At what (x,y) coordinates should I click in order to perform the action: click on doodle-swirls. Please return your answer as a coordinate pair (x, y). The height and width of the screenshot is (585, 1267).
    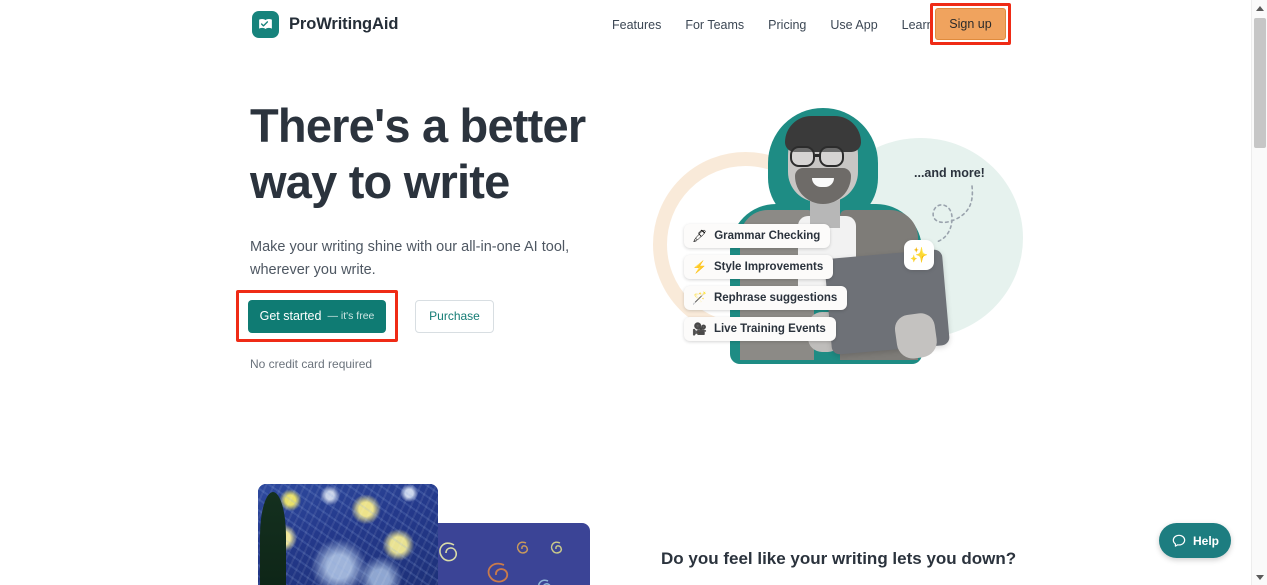
    Looking at the image, I should click on (501, 563).